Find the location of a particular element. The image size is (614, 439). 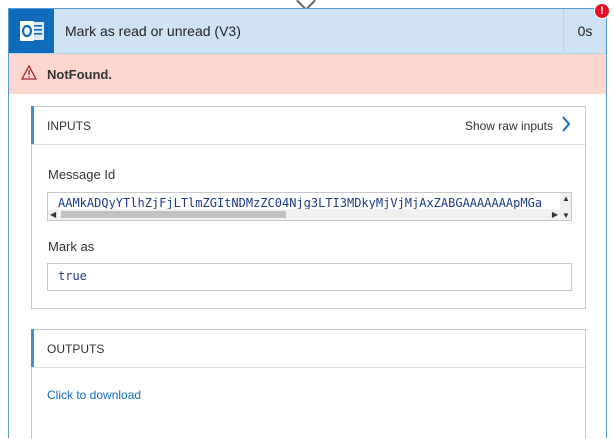

show-raw-inputs-label: Show raw inputs is located at coordinates (508, 125).